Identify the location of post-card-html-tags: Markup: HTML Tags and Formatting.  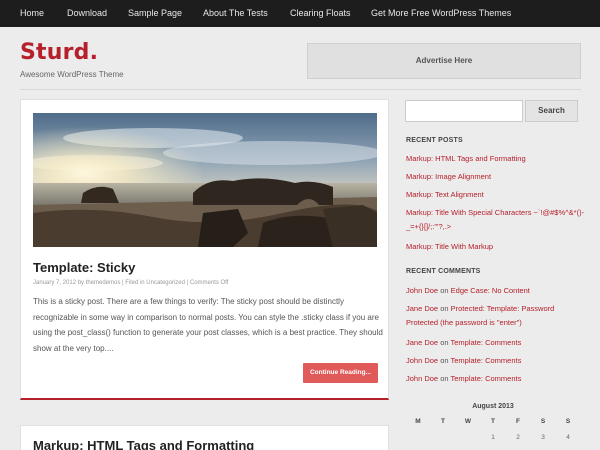
(204, 437).